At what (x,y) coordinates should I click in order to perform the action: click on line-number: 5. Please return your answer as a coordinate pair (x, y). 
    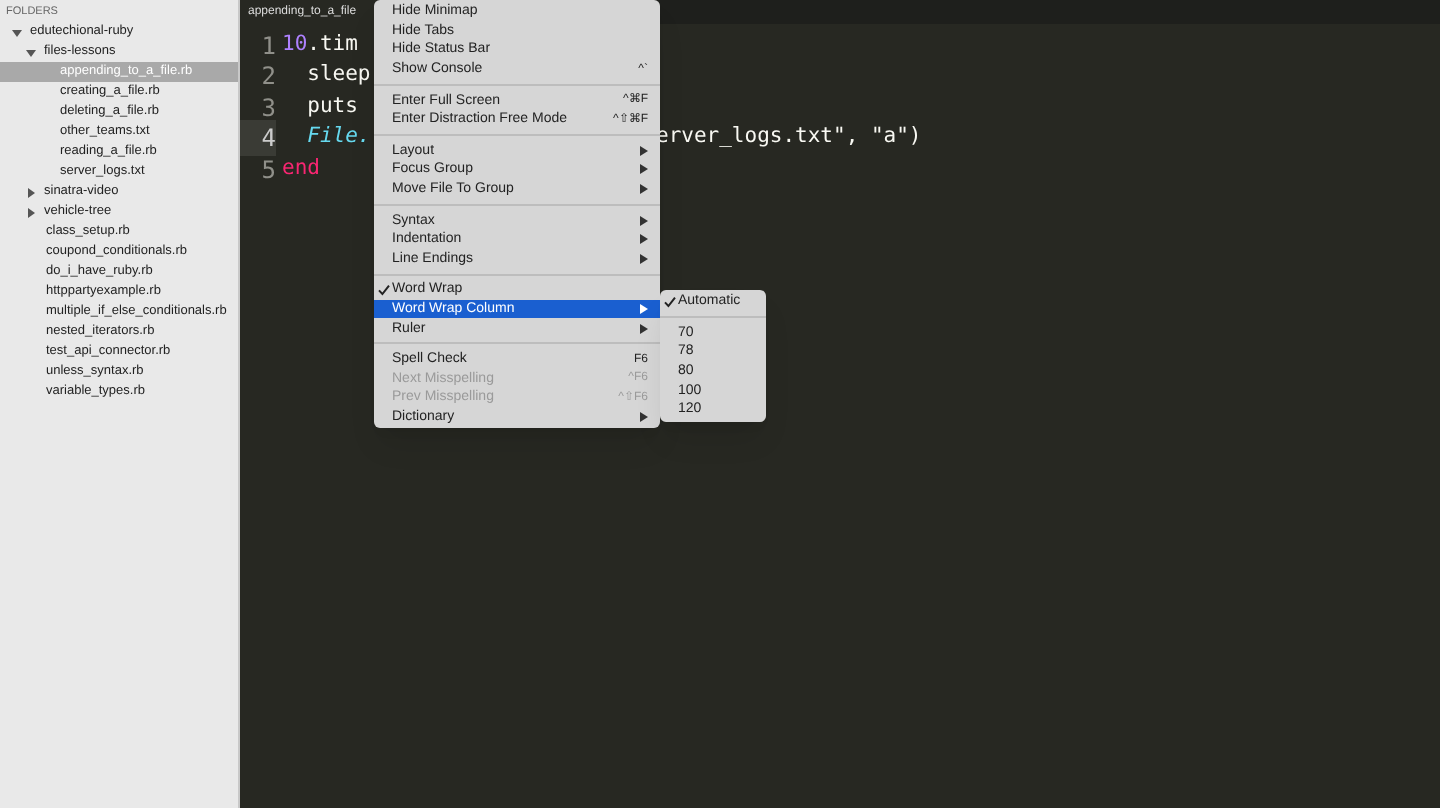
    Looking at the image, I should click on (267, 170).